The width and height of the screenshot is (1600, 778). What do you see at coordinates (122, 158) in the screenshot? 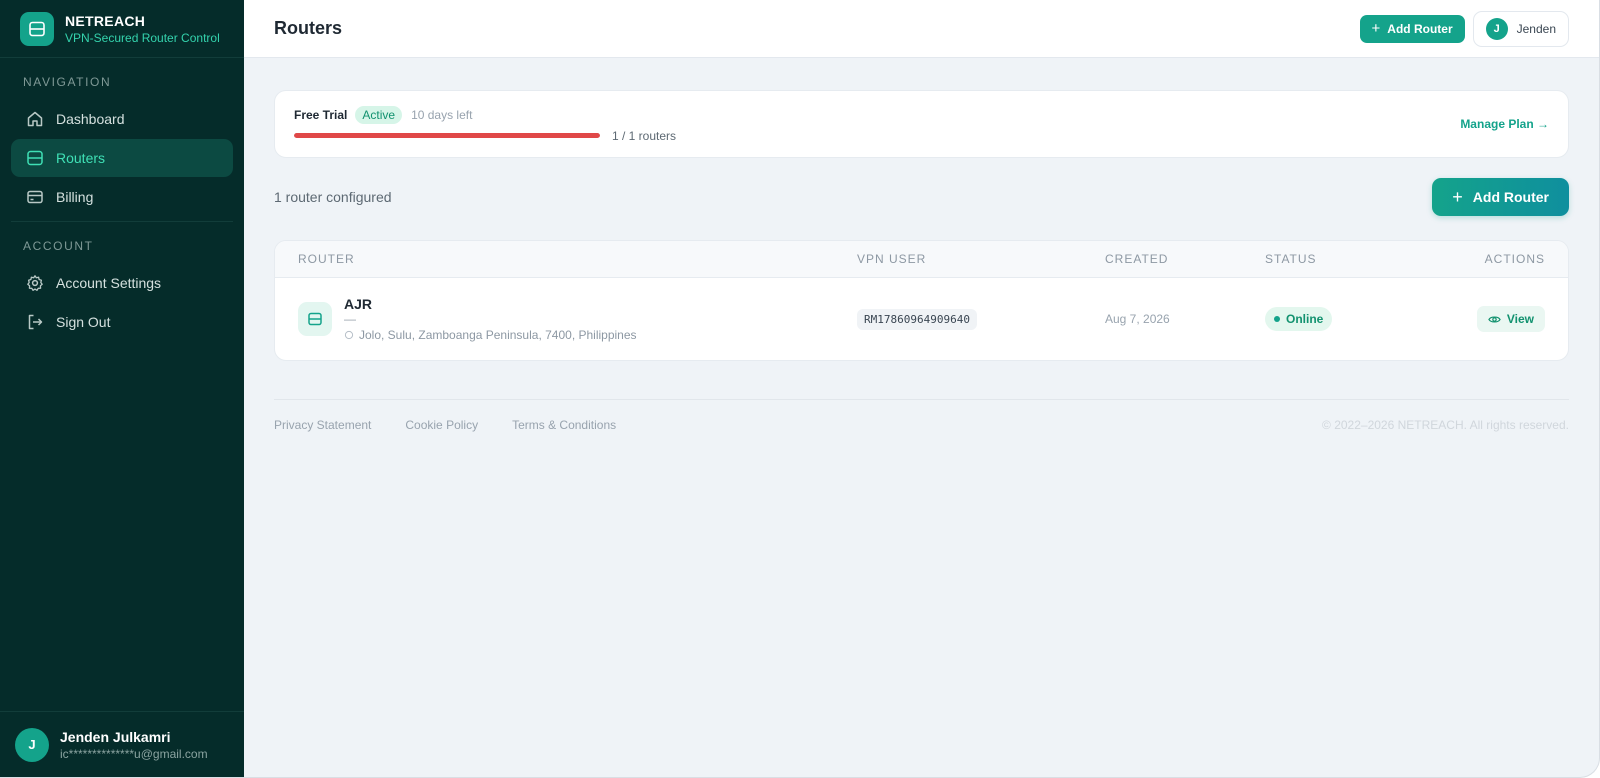
I see `sidebar-item-routers: Routers` at bounding box center [122, 158].